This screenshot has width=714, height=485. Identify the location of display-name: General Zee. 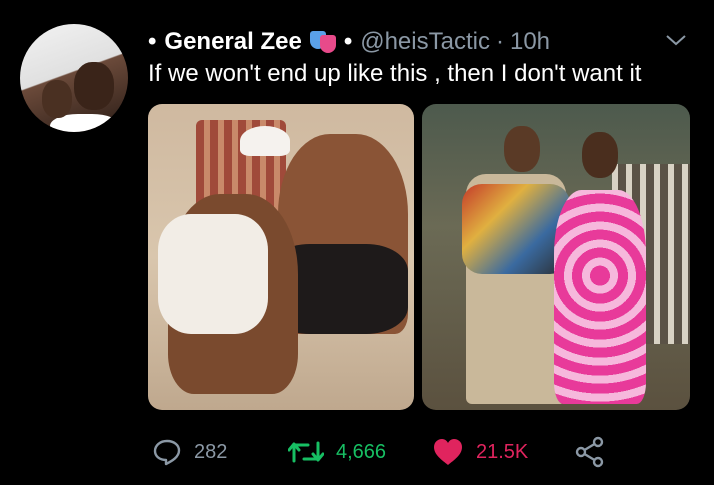
(232, 42).